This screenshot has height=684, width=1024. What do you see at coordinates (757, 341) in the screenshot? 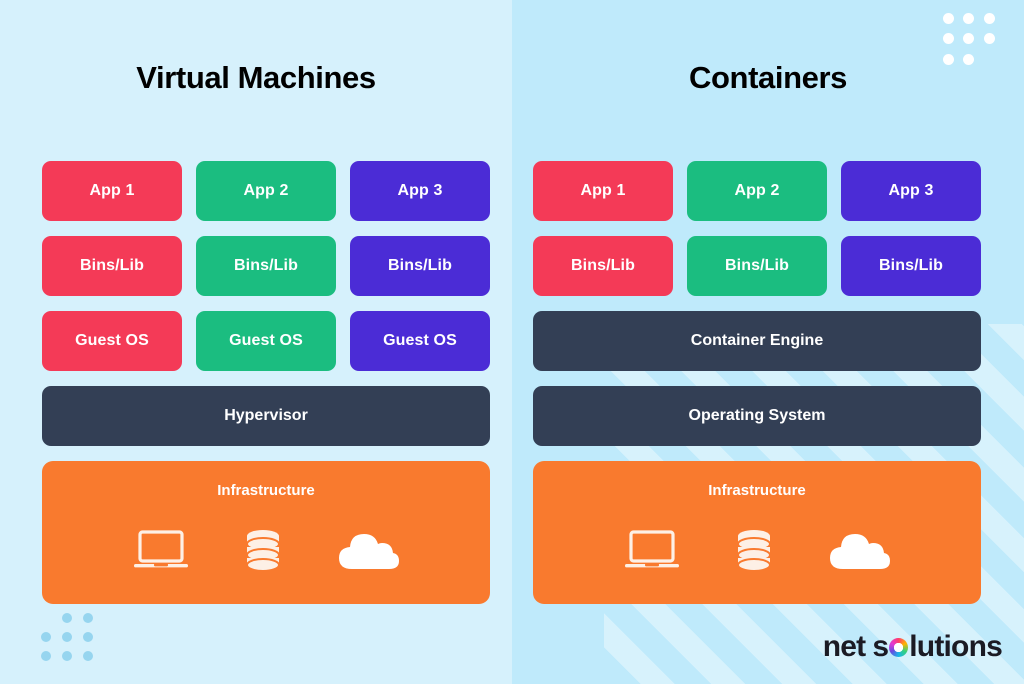
I see `bar-container-engine: Container Engine` at bounding box center [757, 341].